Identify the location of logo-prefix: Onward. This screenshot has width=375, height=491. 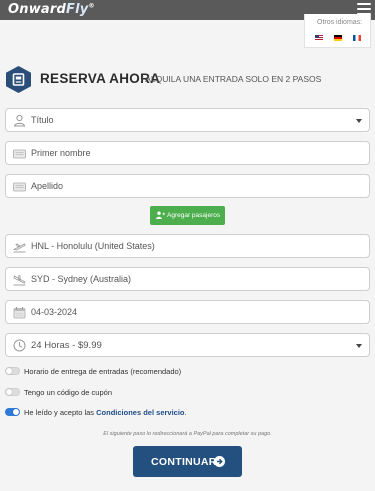
(37, 9).